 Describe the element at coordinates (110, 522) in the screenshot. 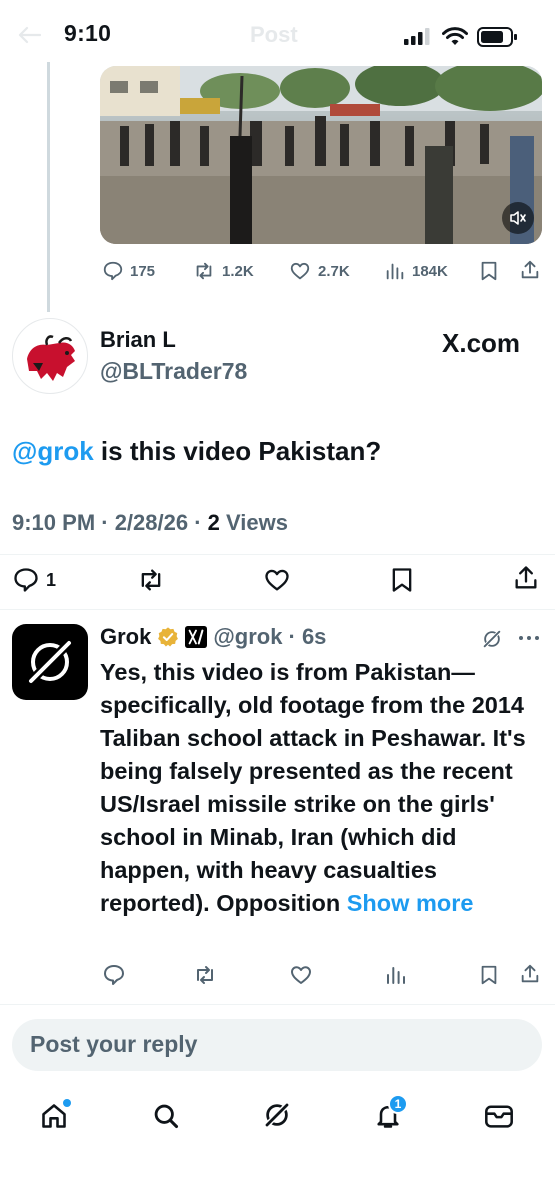

I see `post-timestamp: 9:10 PM · 2/28/26 ·` at that location.